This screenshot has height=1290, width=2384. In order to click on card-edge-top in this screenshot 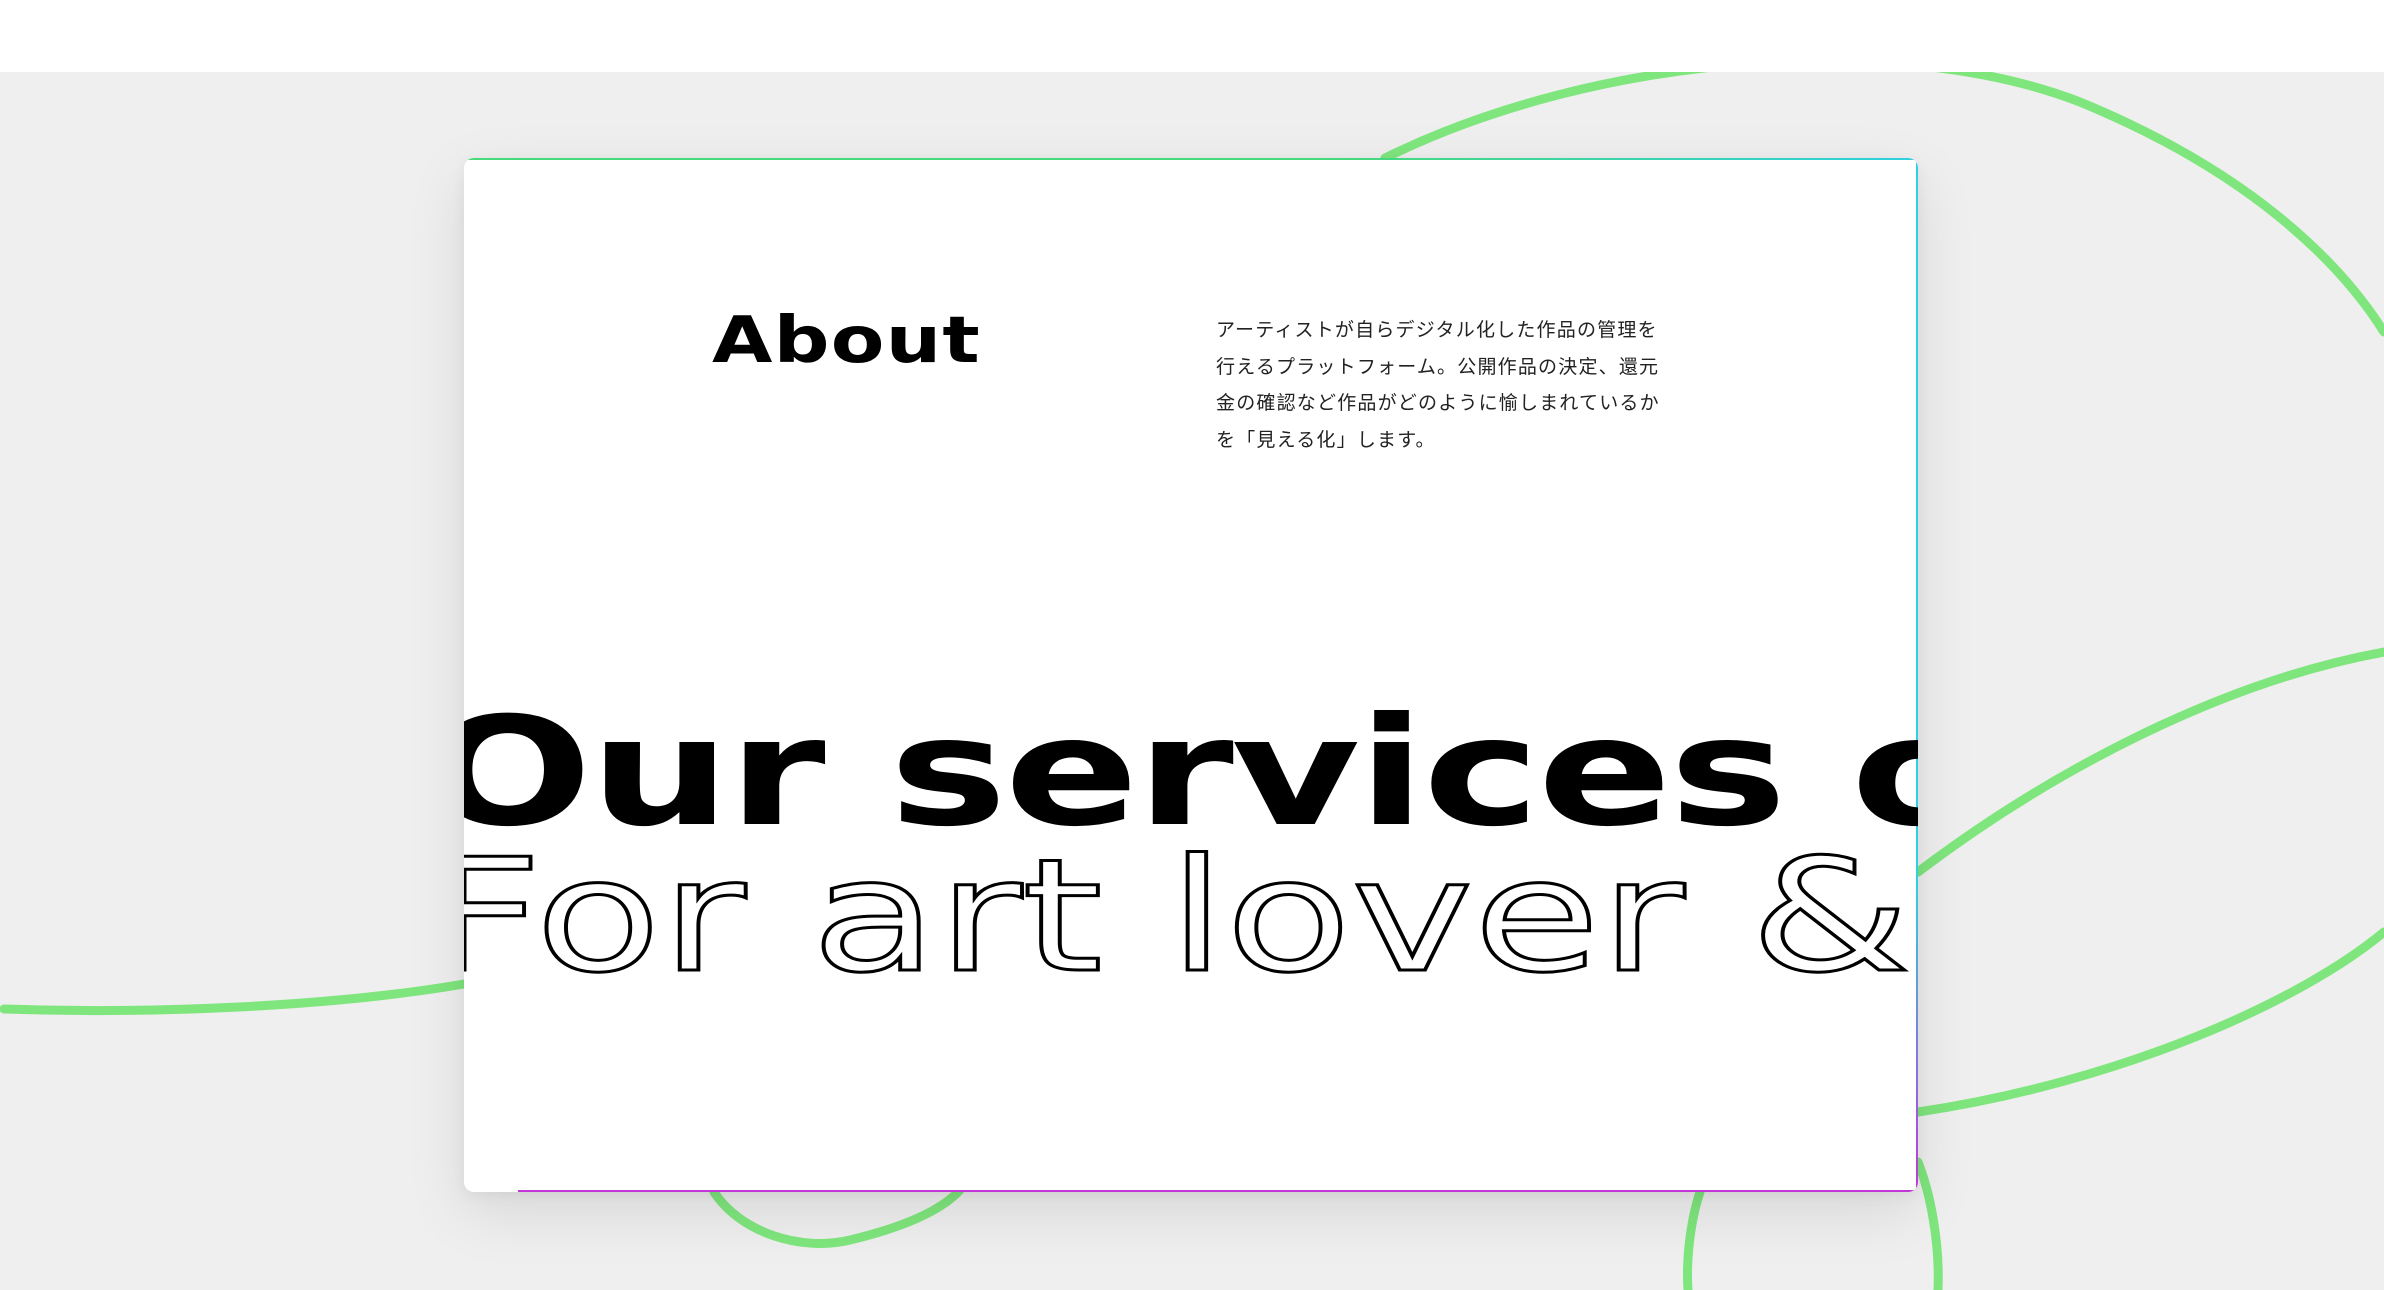, I will do `click(1191, 159)`.